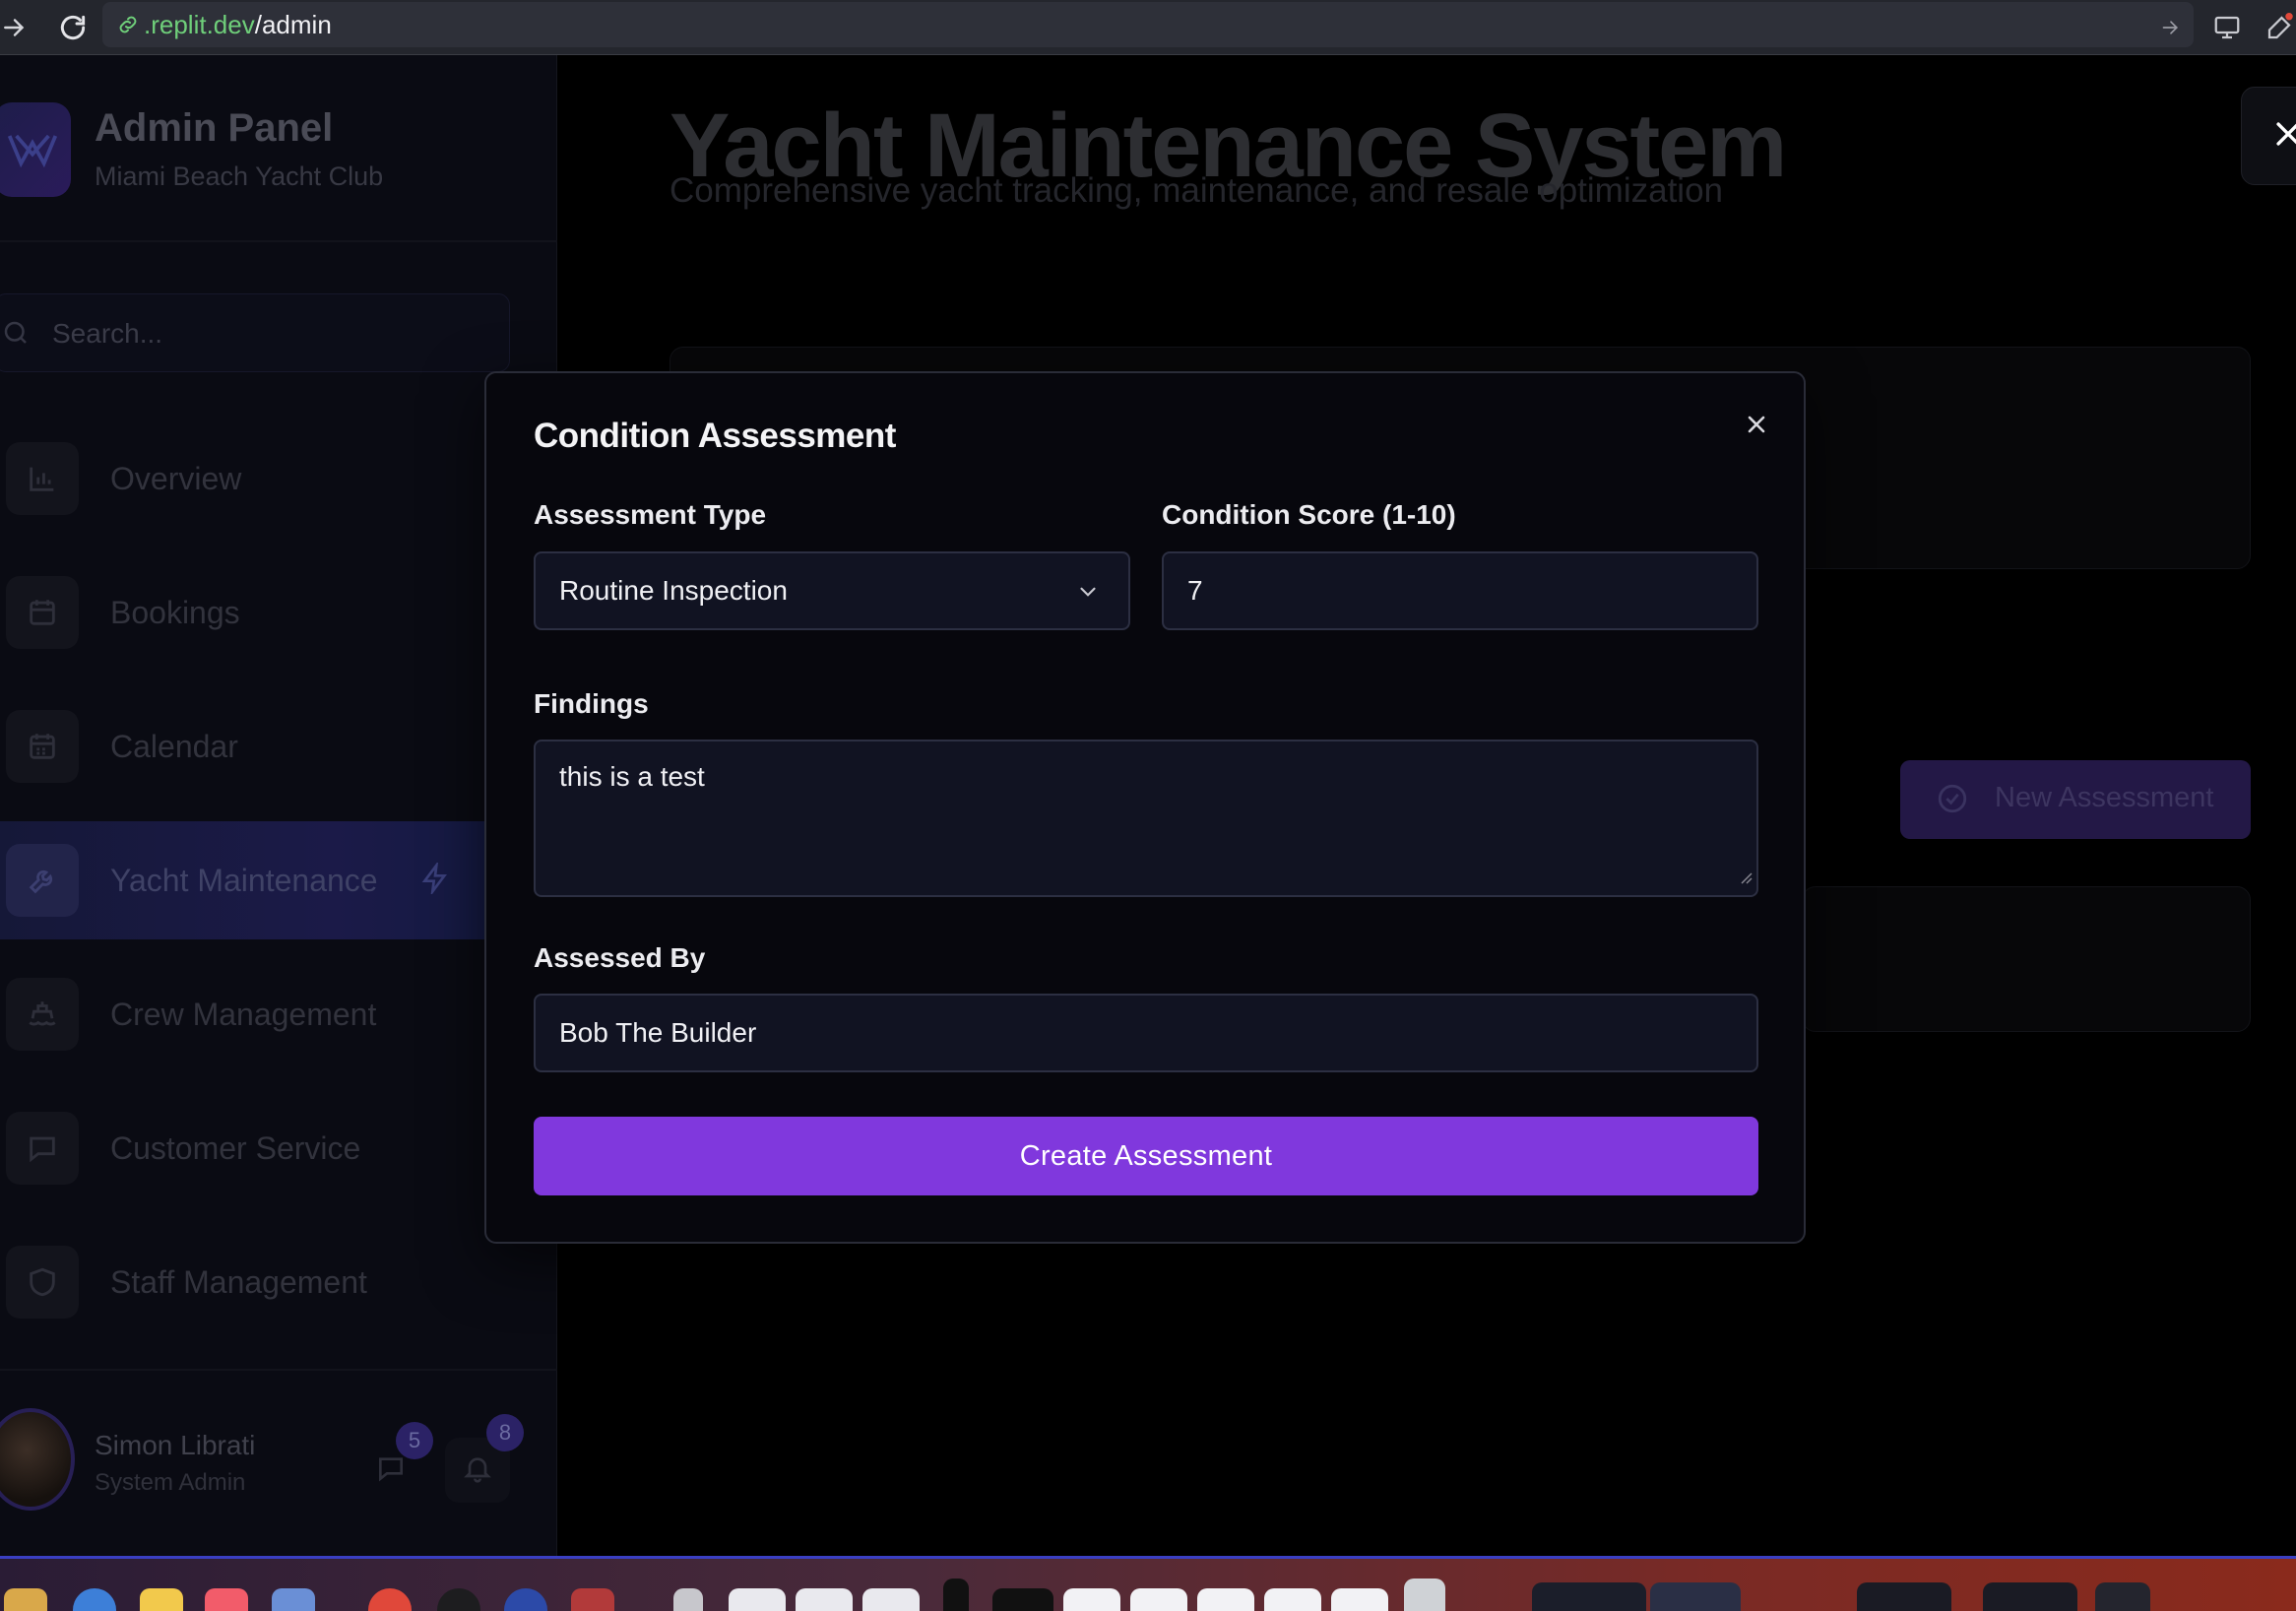  What do you see at coordinates (2227, 27) in the screenshot?
I see `monitor-icon` at bounding box center [2227, 27].